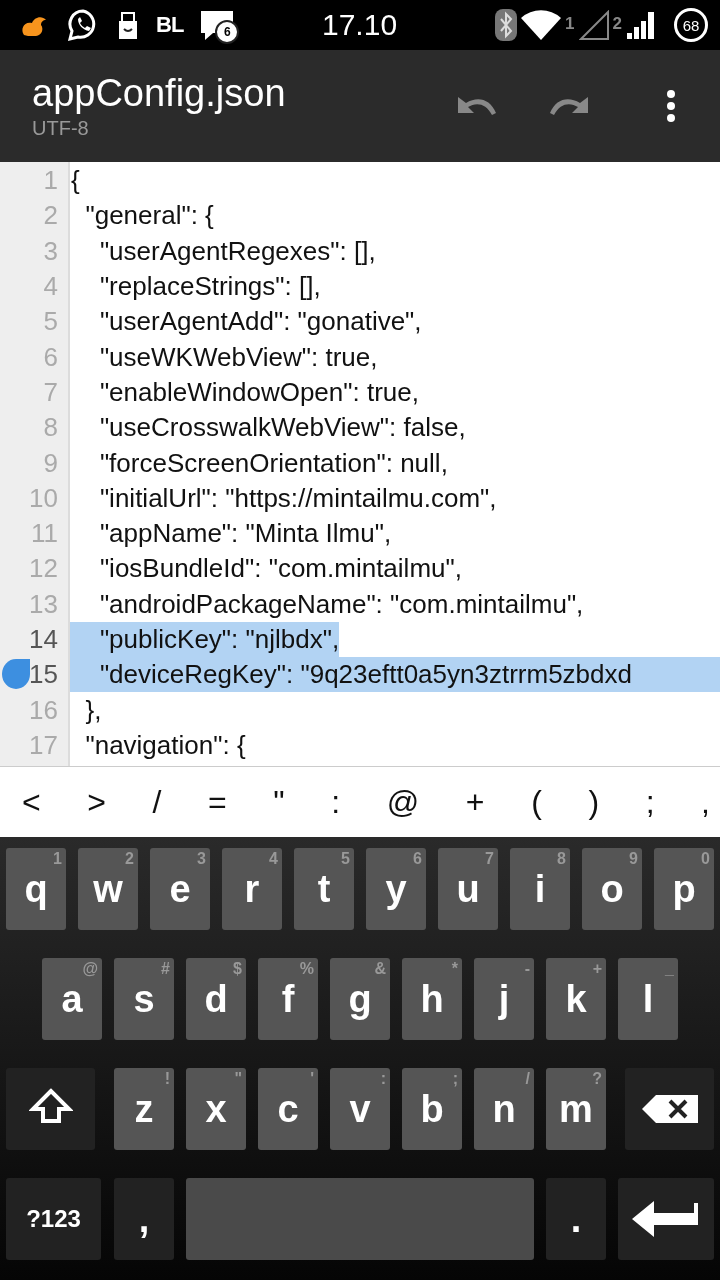 The image size is (720, 1280). Describe the element at coordinates (324, 889) in the screenshot. I see `letter-key: 5 t` at that location.